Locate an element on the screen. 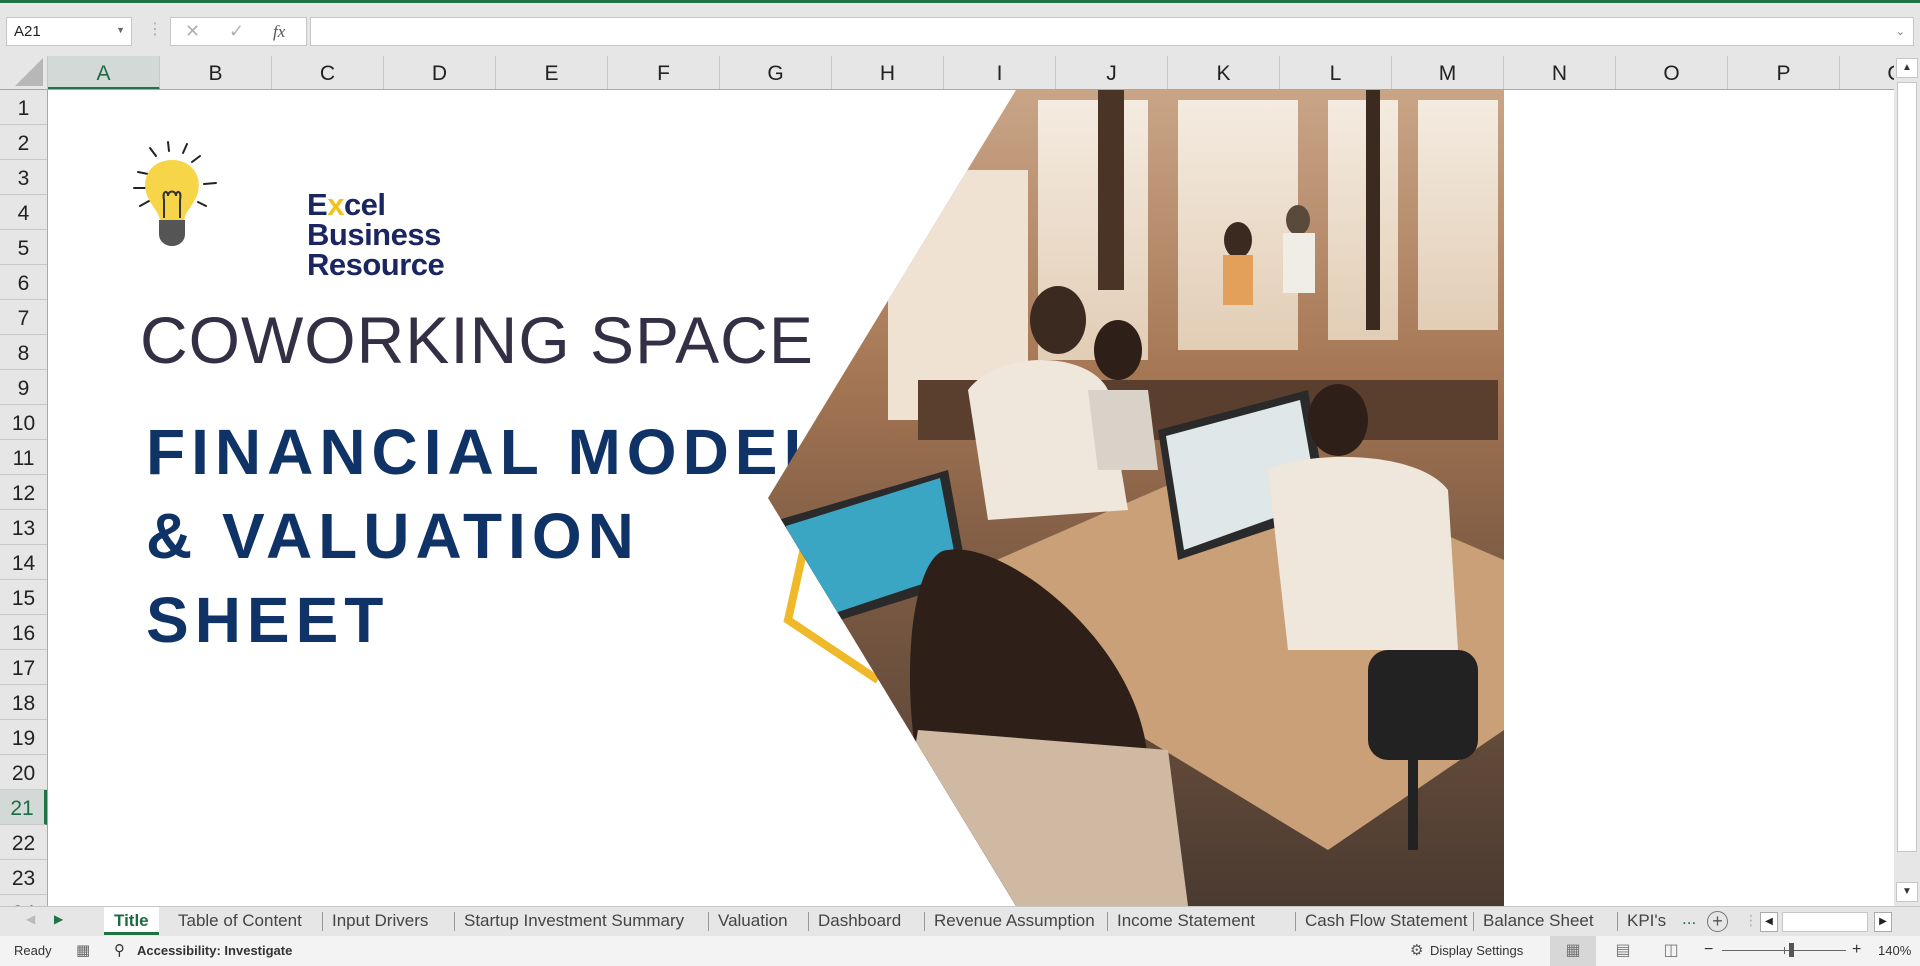 Image resolution: width=1920 pixels, height=966 pixels. row-header: 7 is located at coordinates (23, 317).